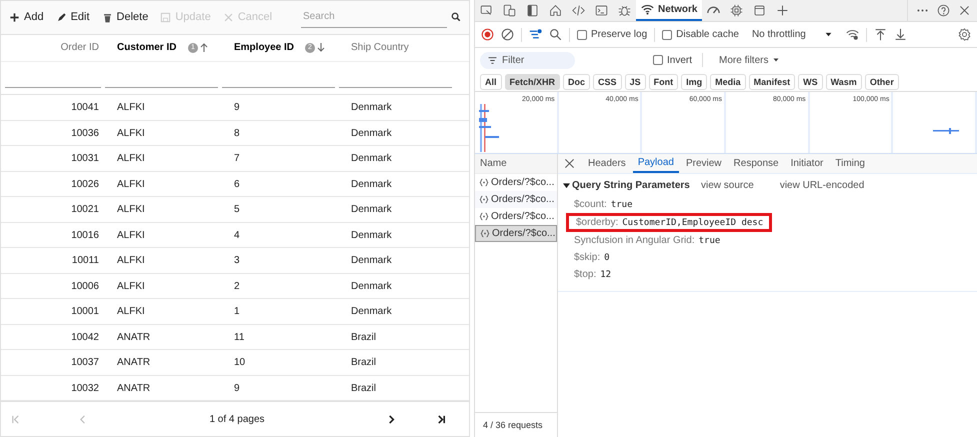  What do you see at coordinates (587, 257) in the screenshot?
I see `param-key: $skip:` at bounding box center [587, 257].